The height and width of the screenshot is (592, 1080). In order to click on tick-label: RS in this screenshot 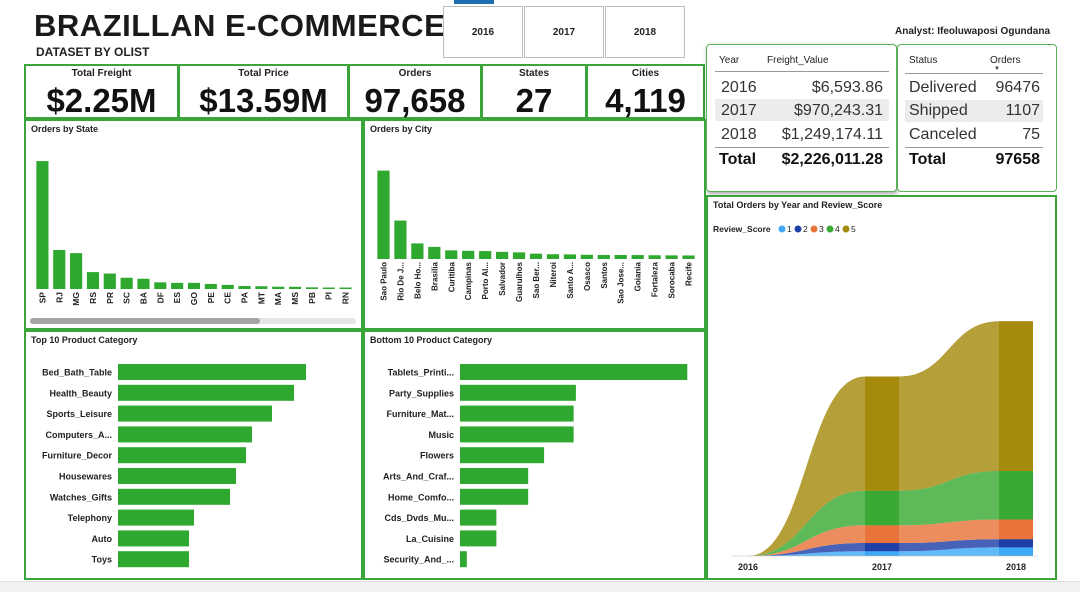, I will do `click(93, 298)`.